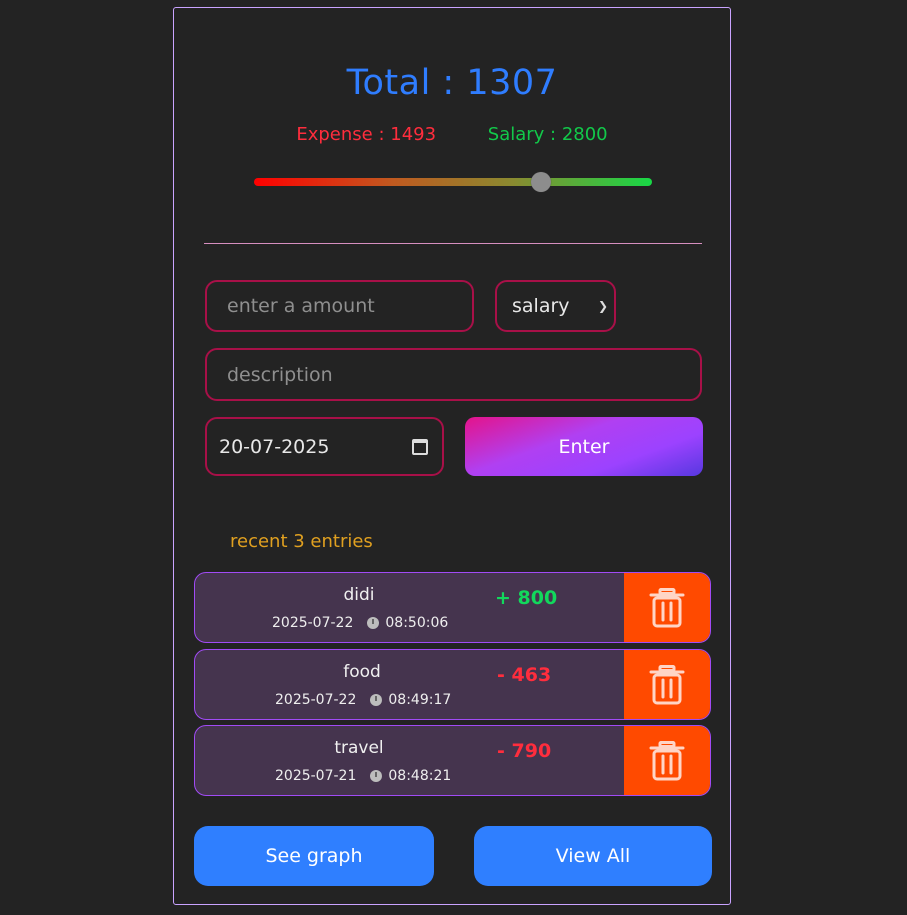 The width and height of the screenshot is (907, 915). I want to click on entry-amount: - 790, so click(524, 751).